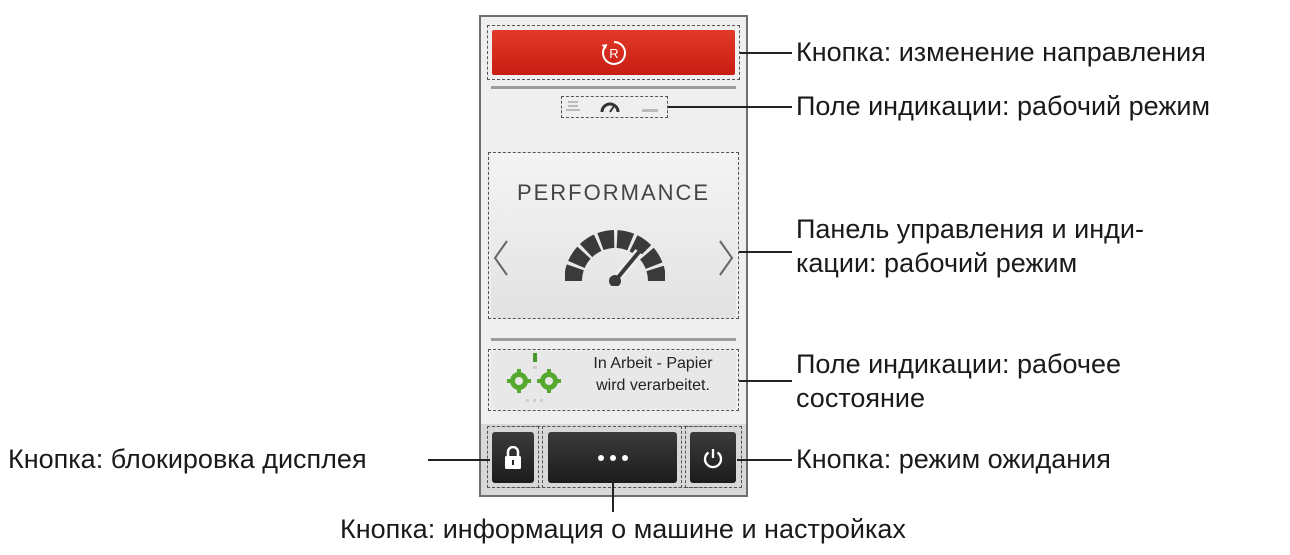 Image resolution: width=1290 pixels, height=555 pixels. What do you see at coordinates (613, 339) in the screenshot?
I see `middle-divider` at bounding box center [613, 339].